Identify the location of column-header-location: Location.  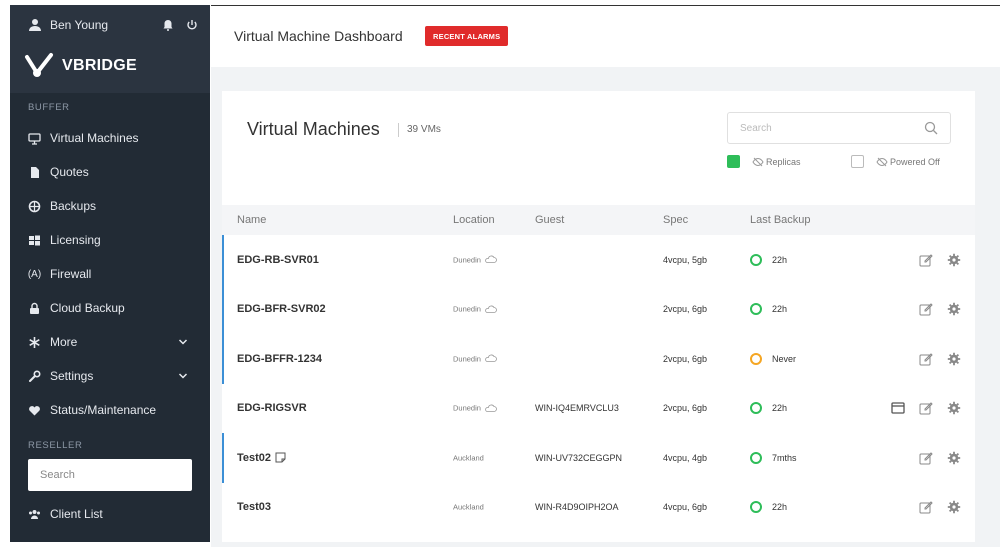
(474, 220).